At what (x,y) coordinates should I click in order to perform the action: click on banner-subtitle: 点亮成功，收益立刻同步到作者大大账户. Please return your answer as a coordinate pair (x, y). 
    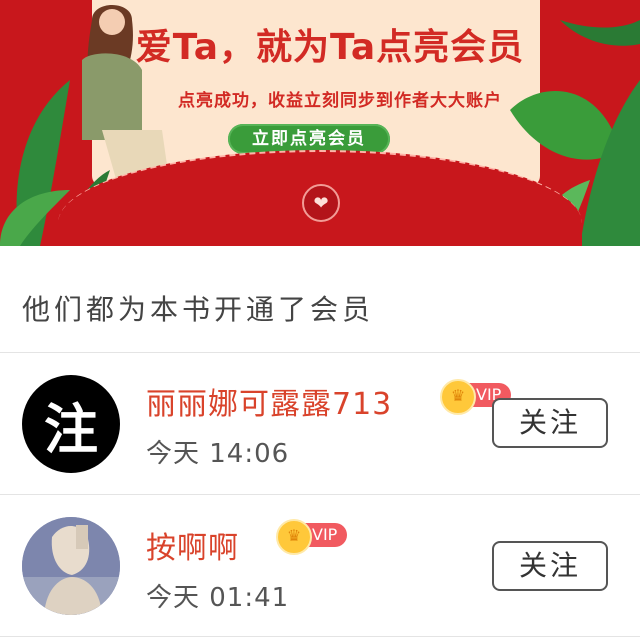
    Looking at the image, I should click on (340, 101).